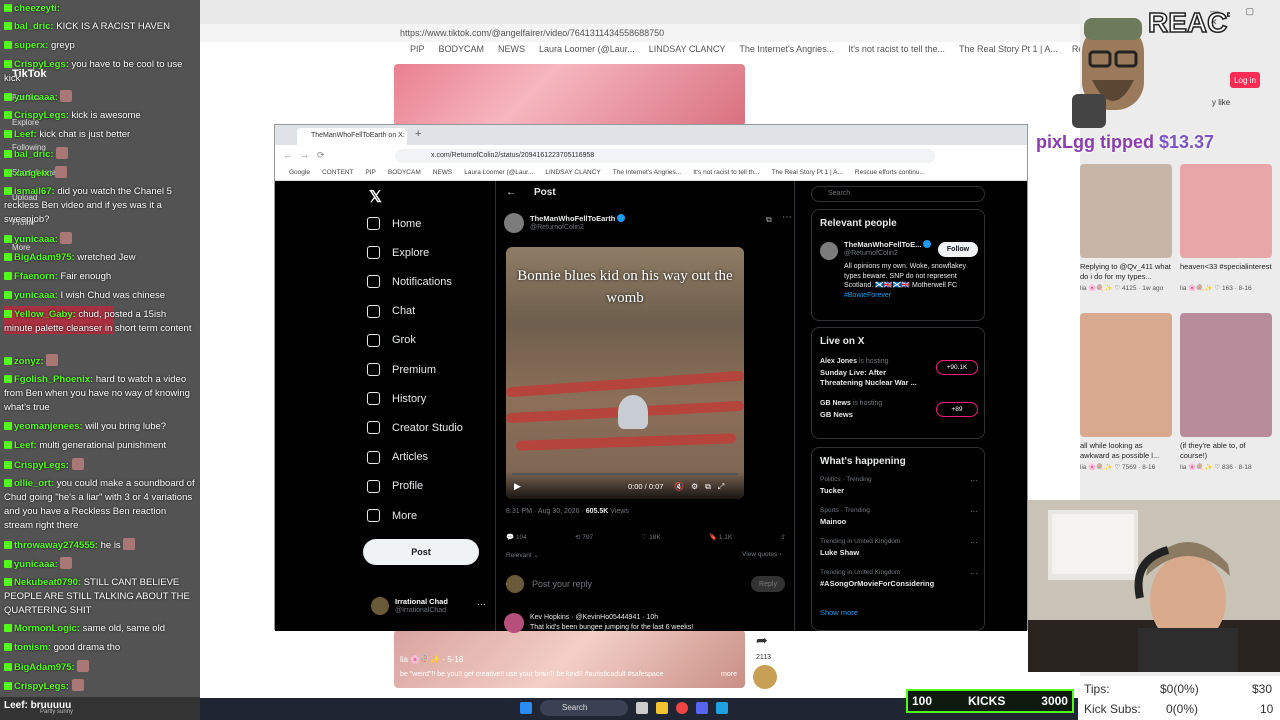  What do you see at coordinates (584, 537) in the screenshot?
I see `post-action: ⟲ 797` at bounding box center [584, 537].